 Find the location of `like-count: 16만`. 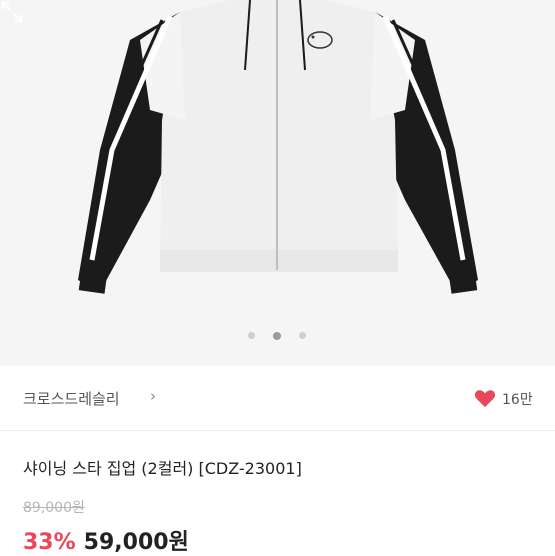

like-count: 16만 is located at coordinates (517, 400).